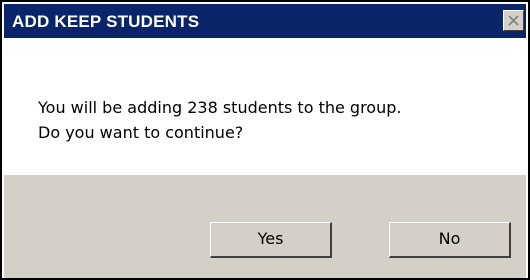 This screenshot has height=280, width=530. Describe the element at coordinates (450, 240) in the screenshot. I see `no-button: No` at that location.